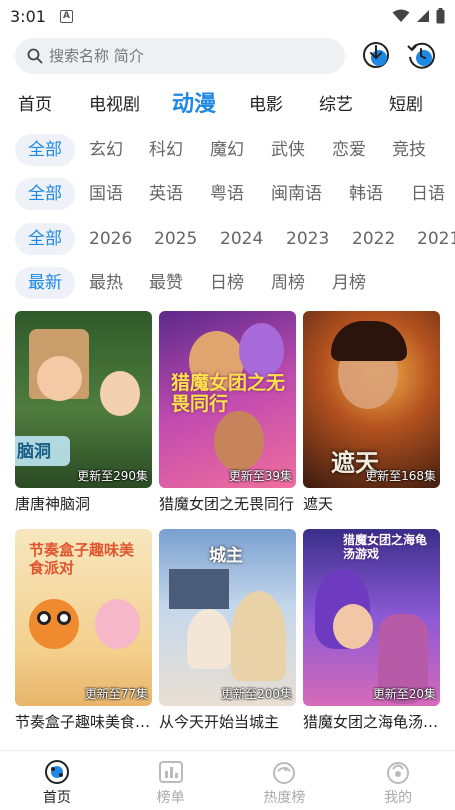 This screenshot has height=810, width=455. I want to click on wifi-icon, so click(401, 15).